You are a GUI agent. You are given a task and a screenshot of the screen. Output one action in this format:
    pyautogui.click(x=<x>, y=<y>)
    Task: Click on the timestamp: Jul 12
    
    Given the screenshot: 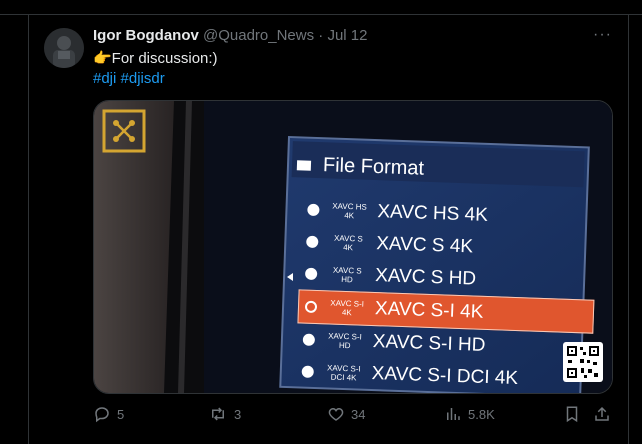 What is the action you would take?
    pyautogui.click(x=347, y=35)
    